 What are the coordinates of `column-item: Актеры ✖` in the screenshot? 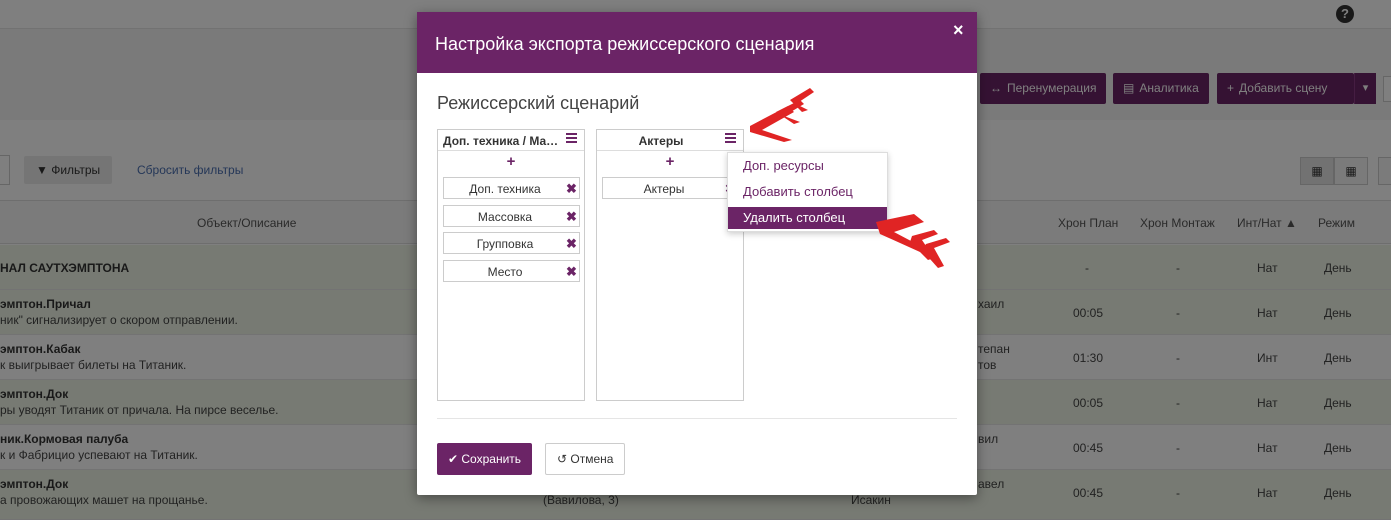 It's located at (670, 188).